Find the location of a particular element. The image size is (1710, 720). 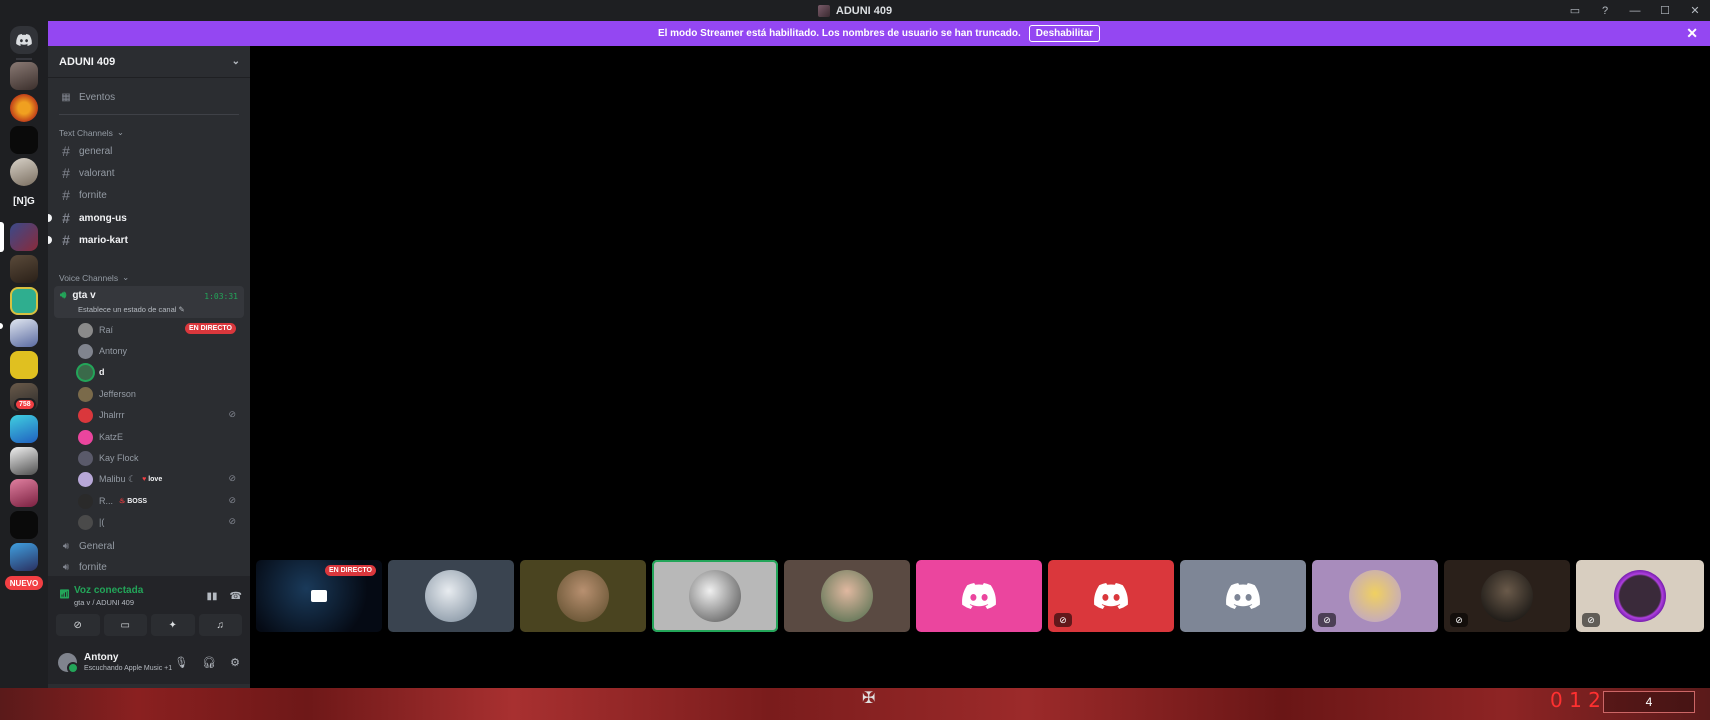

voice-user-name: |( is located at coordinates (102, 522).